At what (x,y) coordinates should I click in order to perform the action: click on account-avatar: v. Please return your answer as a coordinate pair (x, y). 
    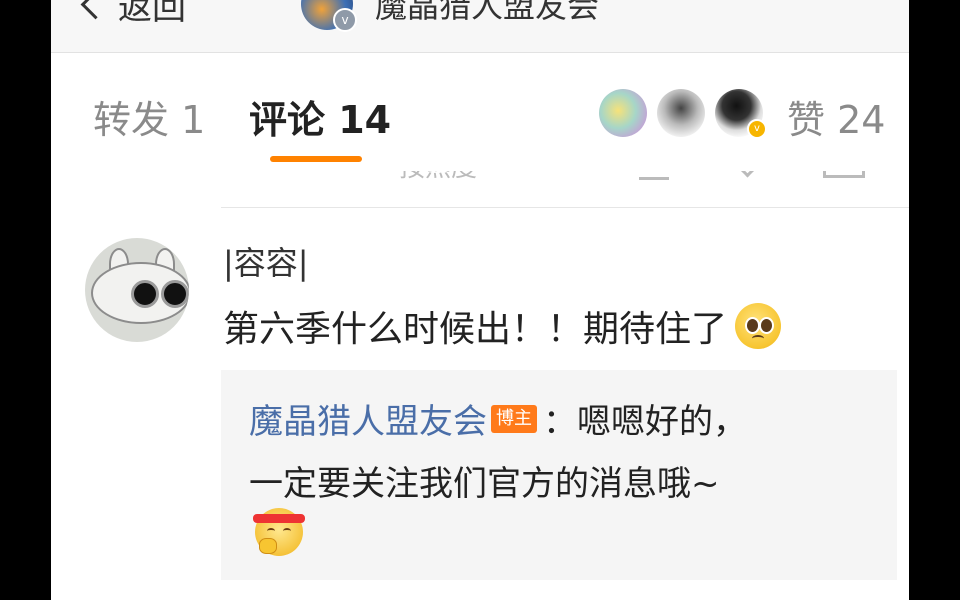
    Looking at the image, I should click on (329, 16).